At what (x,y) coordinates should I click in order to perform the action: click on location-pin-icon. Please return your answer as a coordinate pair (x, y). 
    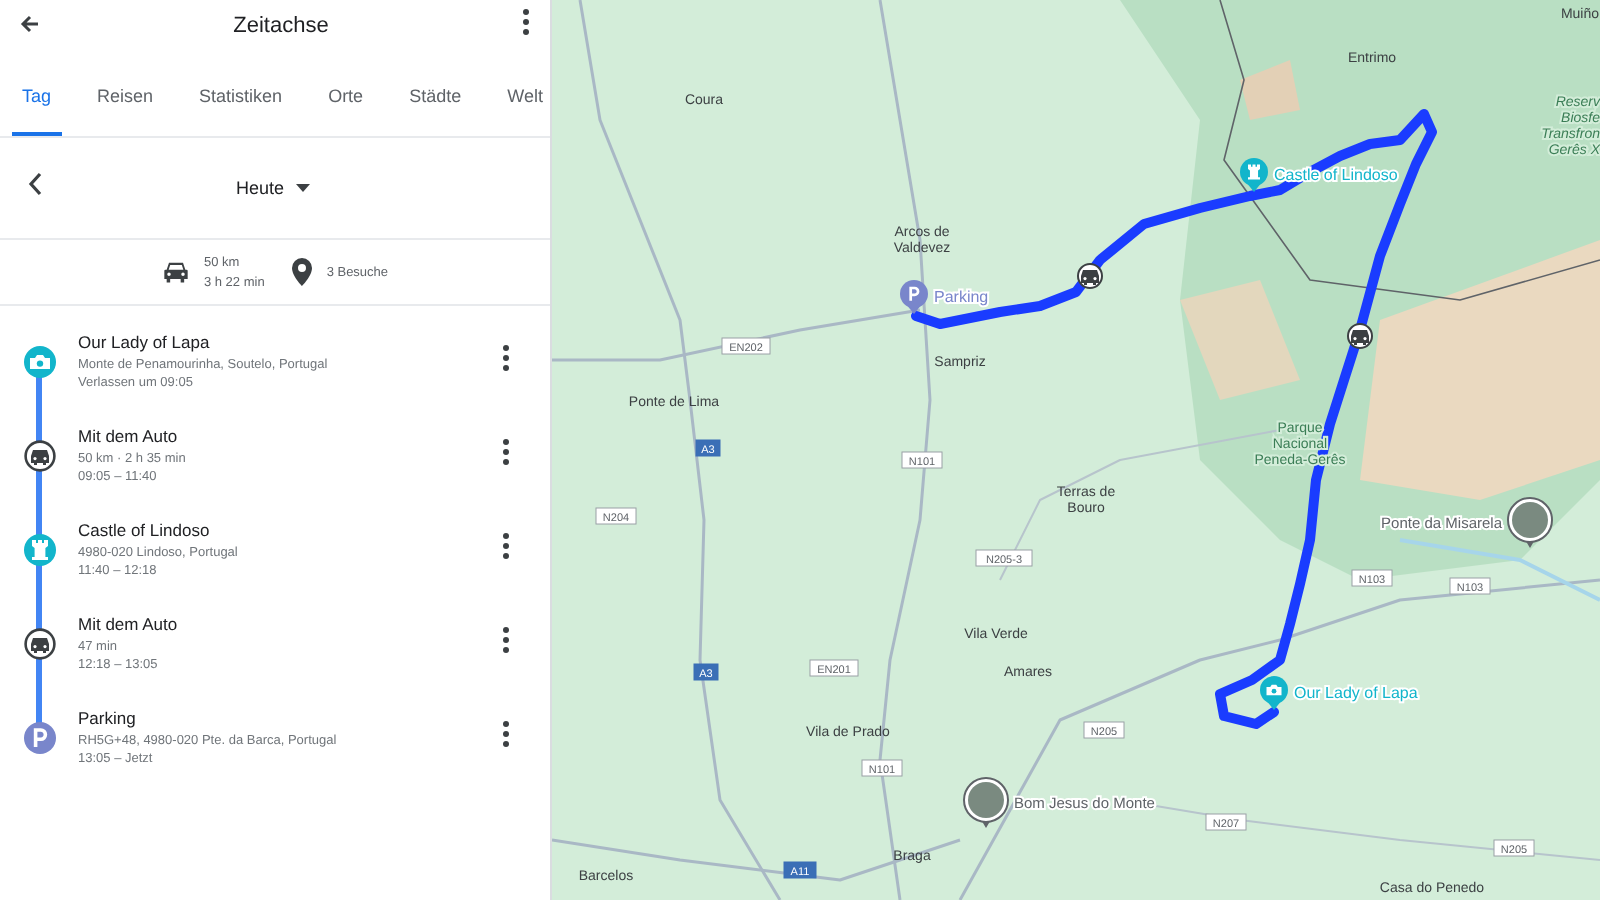
    Looking at the image, I should click on (302, 272).